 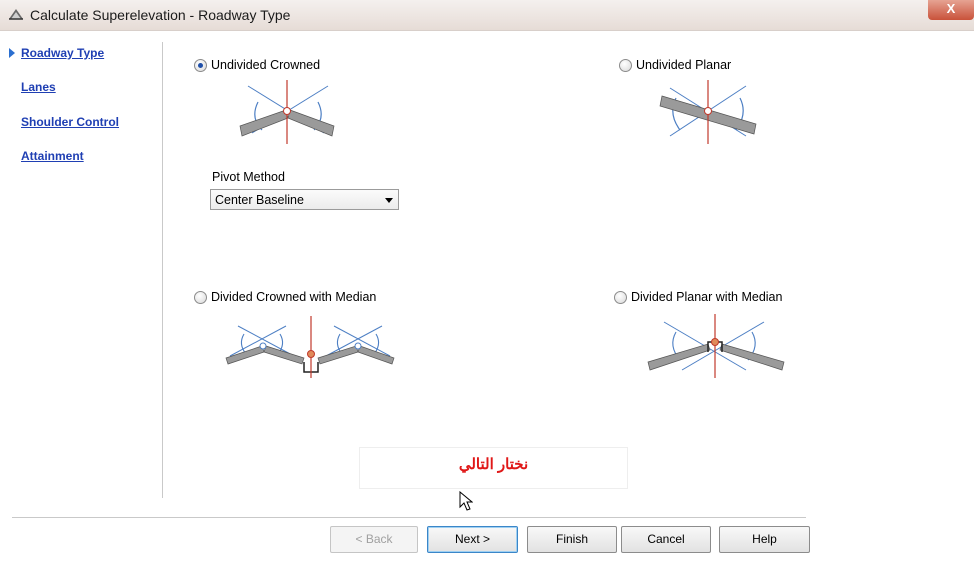 What do you see at coordinates (200, 65) in the screenshot?
I see `radio-button-checked` at bounding box center [200, 65].